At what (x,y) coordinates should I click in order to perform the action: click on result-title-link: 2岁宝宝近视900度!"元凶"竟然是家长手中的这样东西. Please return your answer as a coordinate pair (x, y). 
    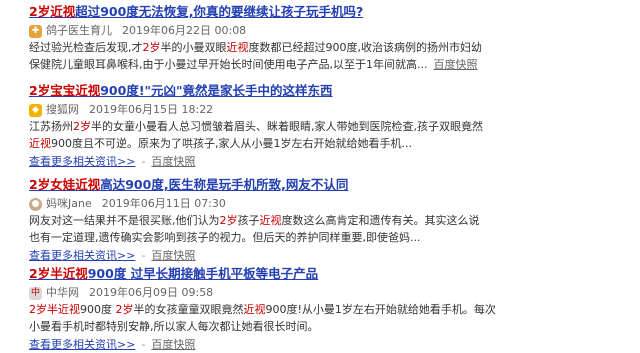
    Looking at the image, I should click on (324, 91).